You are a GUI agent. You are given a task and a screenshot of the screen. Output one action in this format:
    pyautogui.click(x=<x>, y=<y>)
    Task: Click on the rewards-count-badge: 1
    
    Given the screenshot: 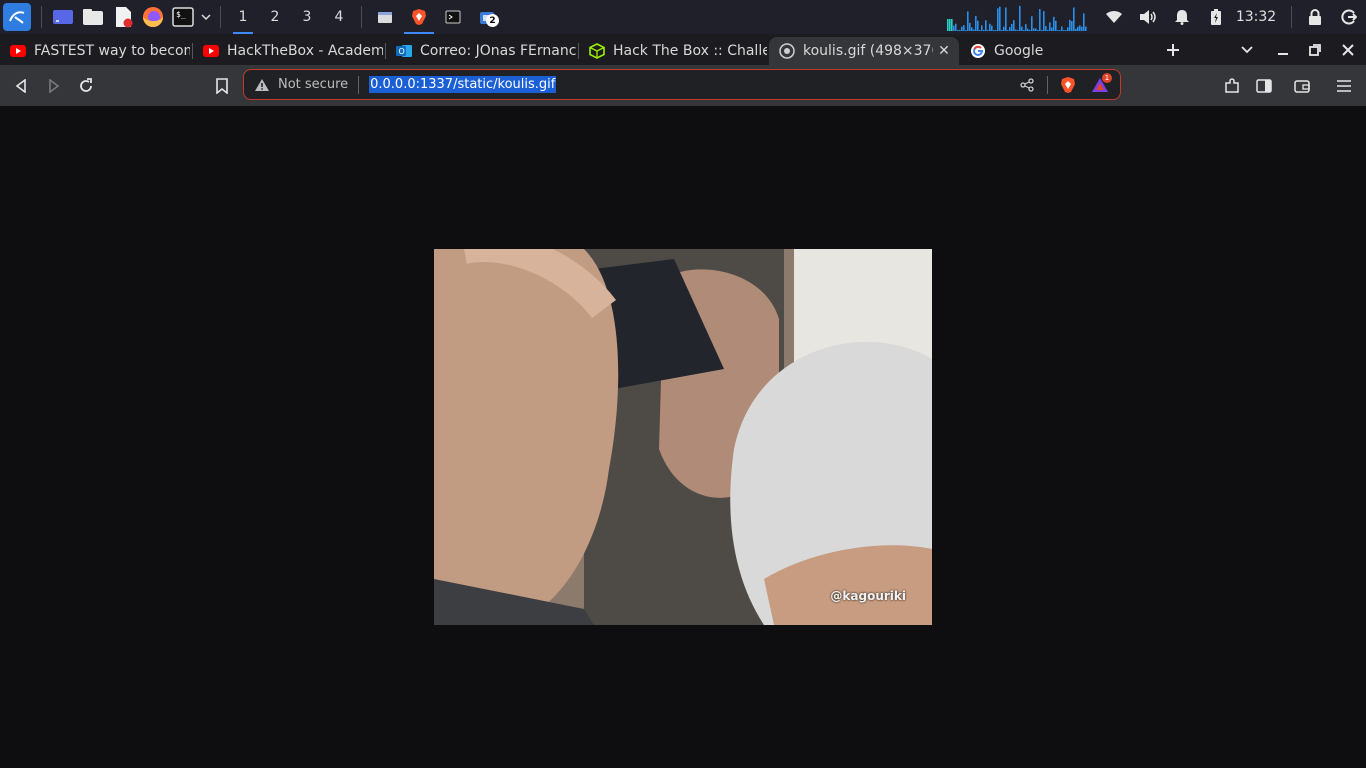 What is the action you would take?
    pyautogui.click(x=1107, y=78)
    